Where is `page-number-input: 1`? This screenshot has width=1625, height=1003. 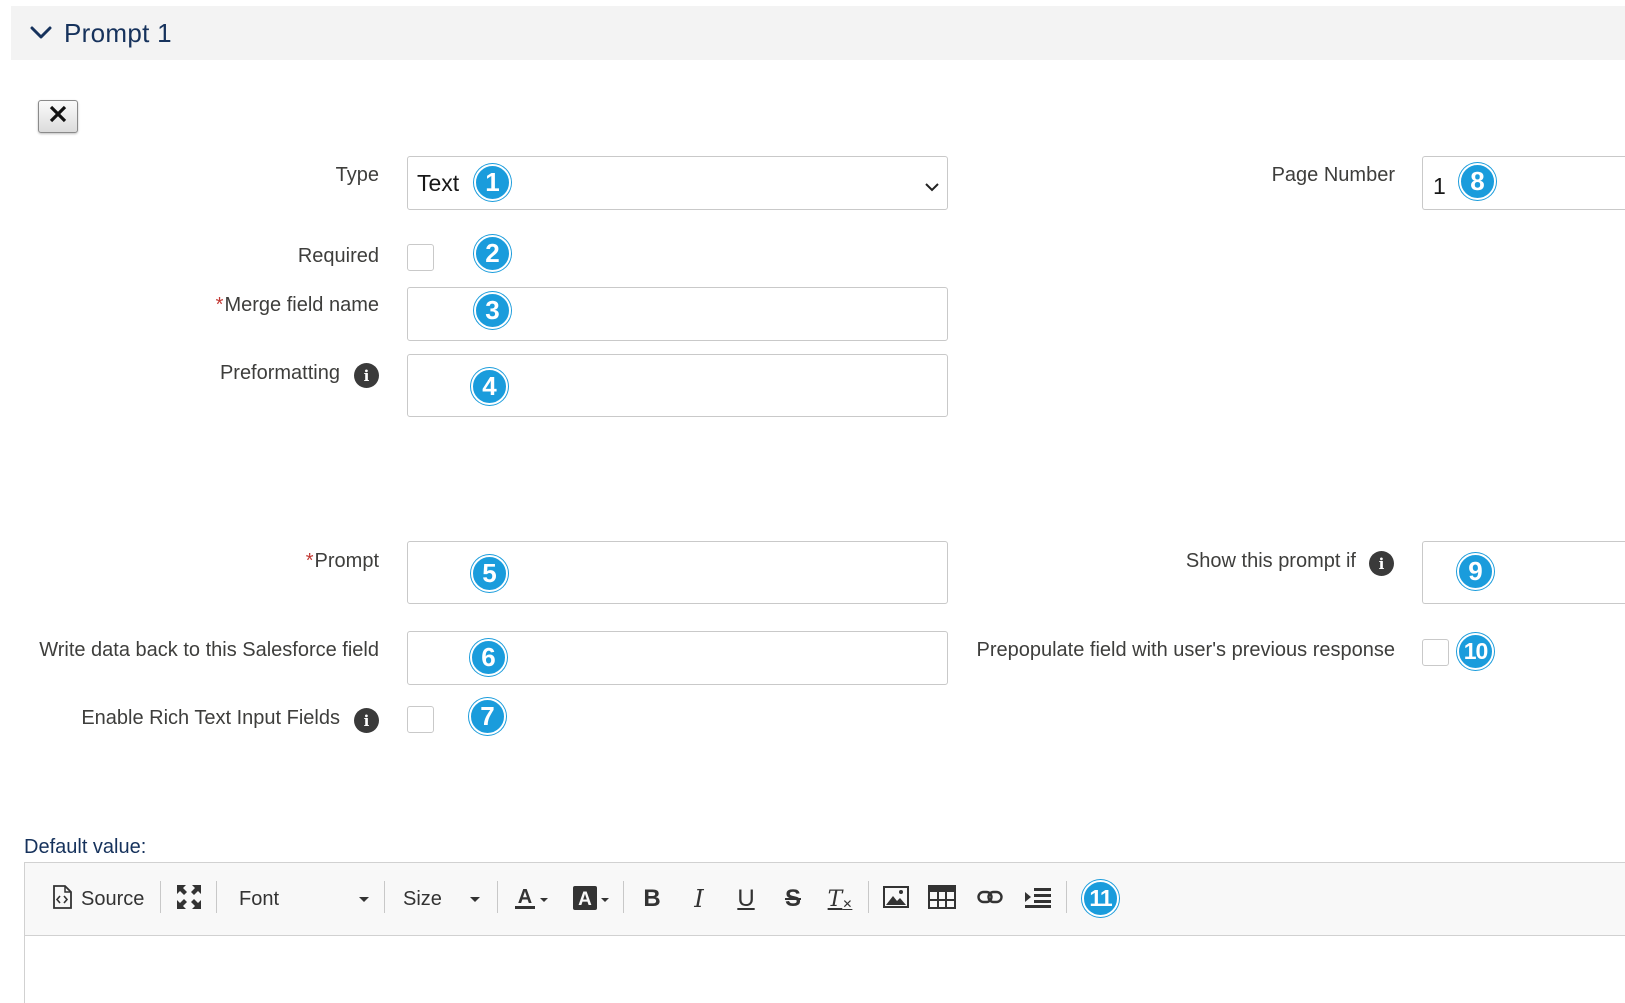
page-number-input: 1 is located at coordinates (1523, 183).